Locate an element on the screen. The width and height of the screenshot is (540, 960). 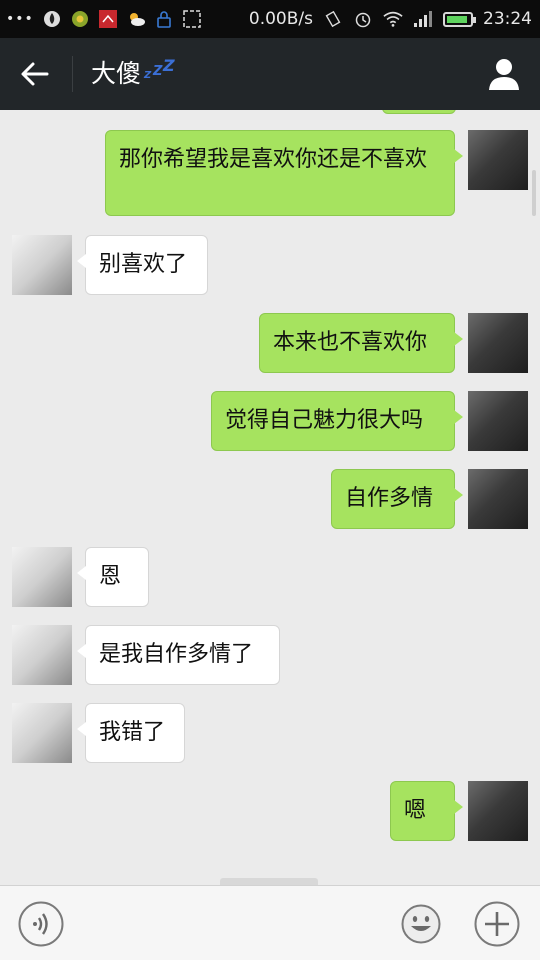
emoji-icon is located at coordinates (421, 924).